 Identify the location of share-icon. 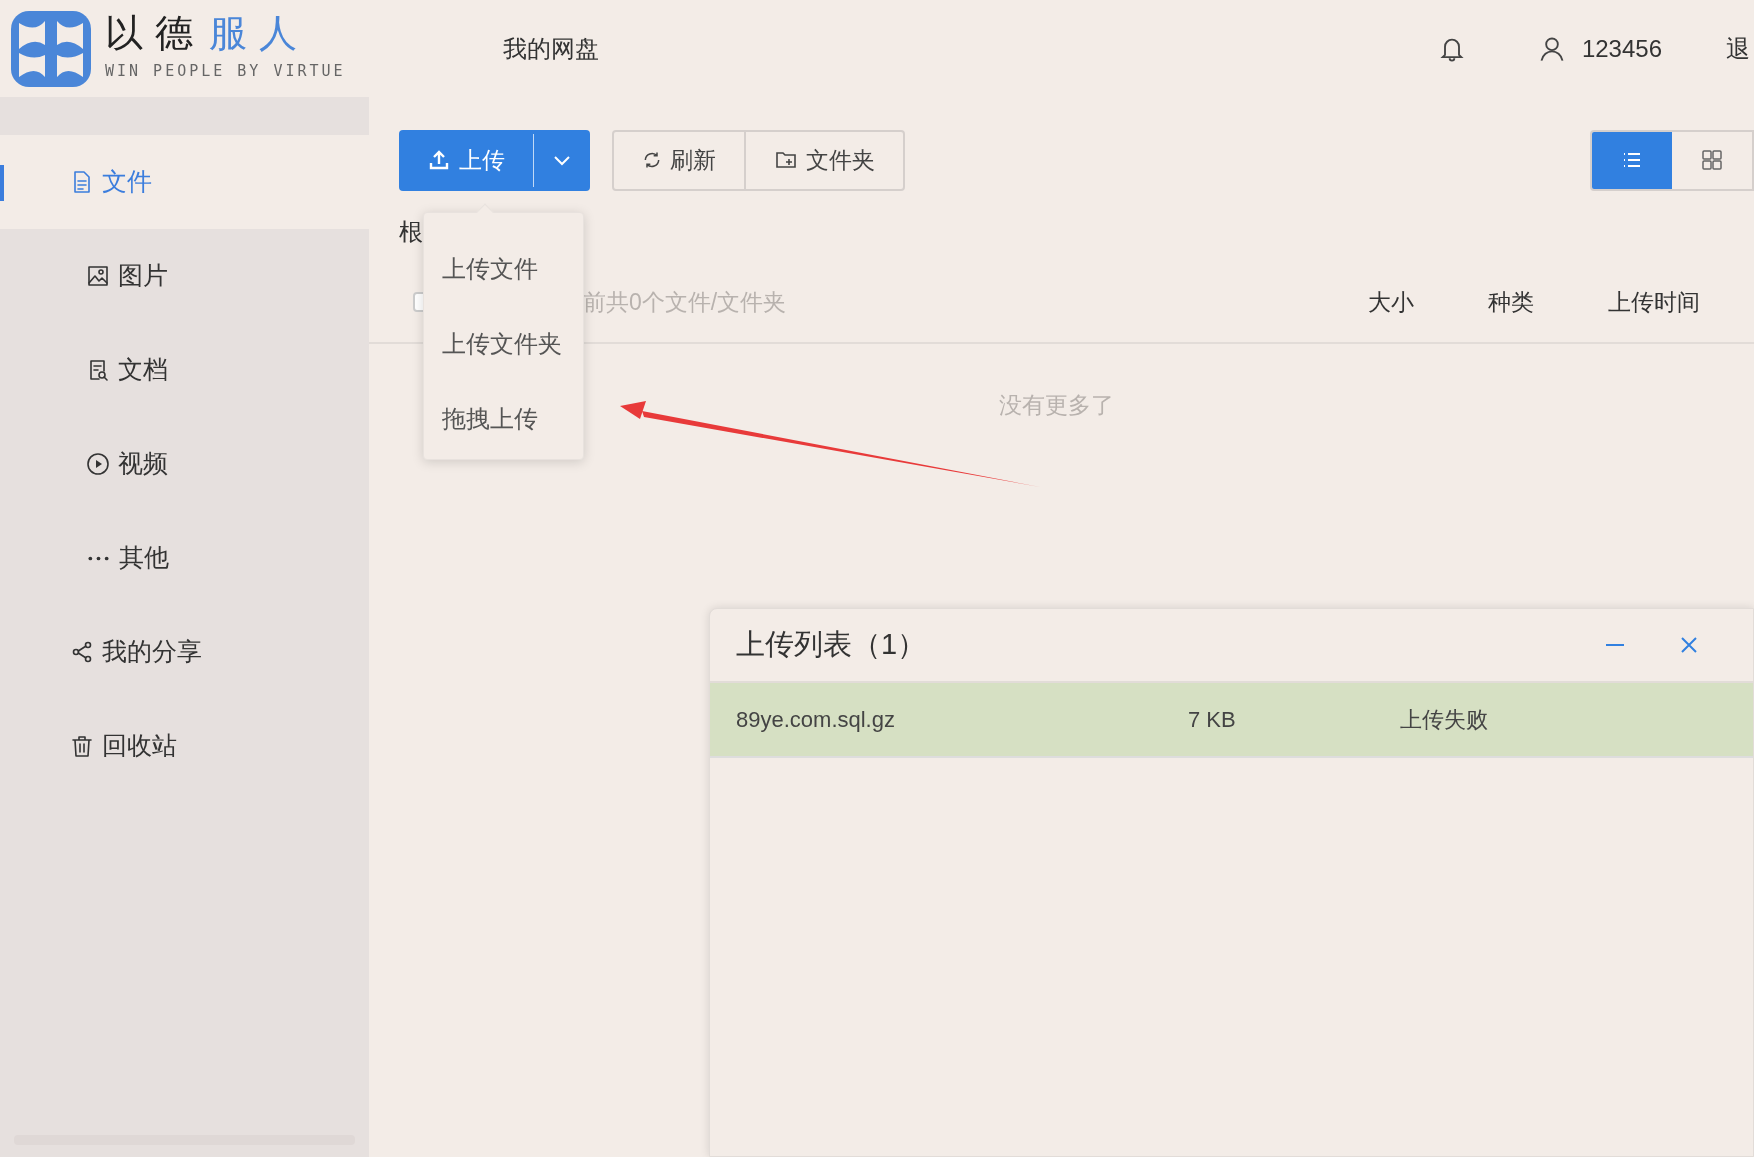
(82, 652).